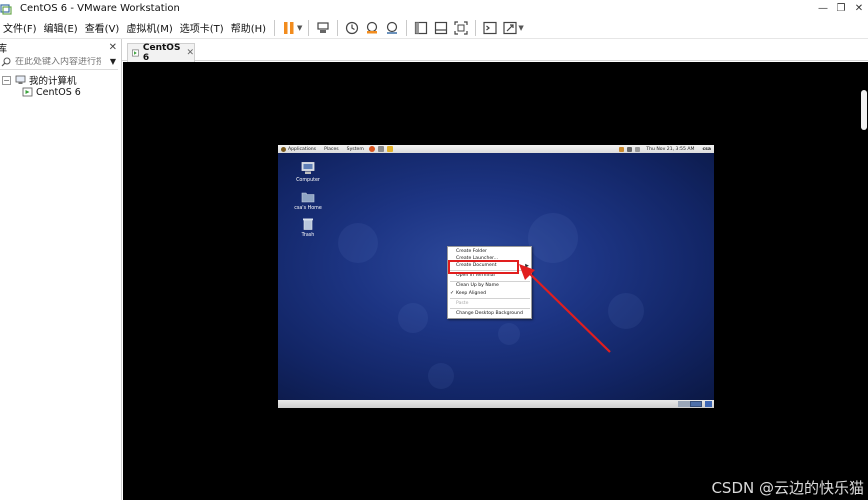 The height and width of the screenshot is (500, 868). I want to click on panel-user: csa, so click(706, 149).